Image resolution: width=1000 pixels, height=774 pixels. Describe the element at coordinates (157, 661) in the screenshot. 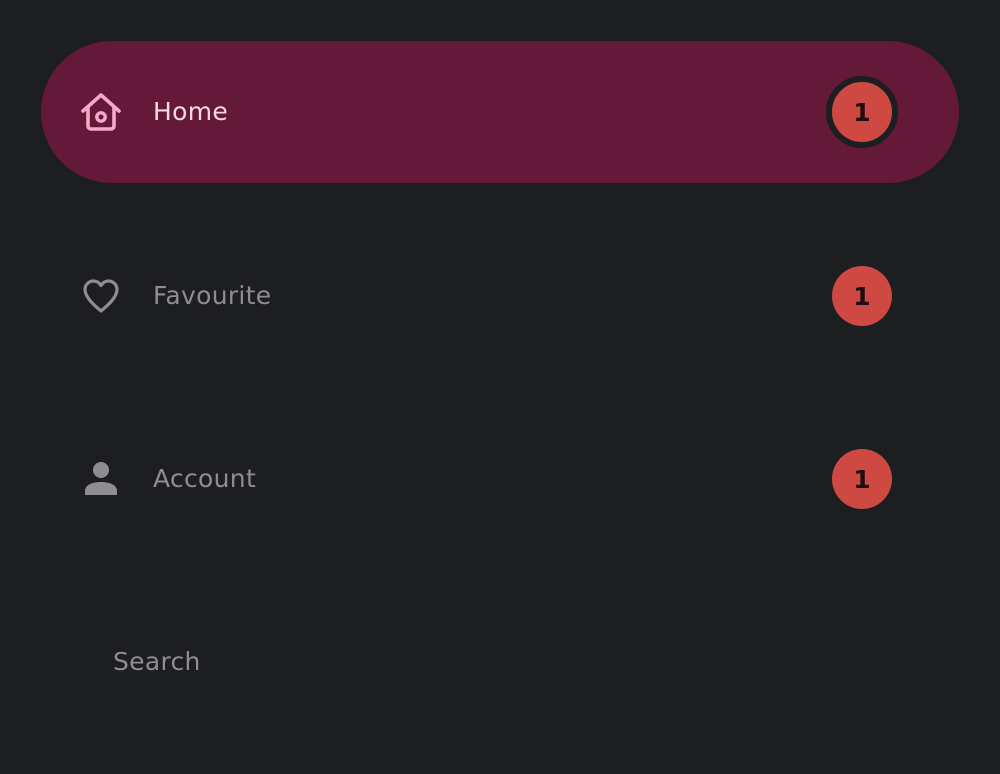

I see `search-item: Search` at that location.